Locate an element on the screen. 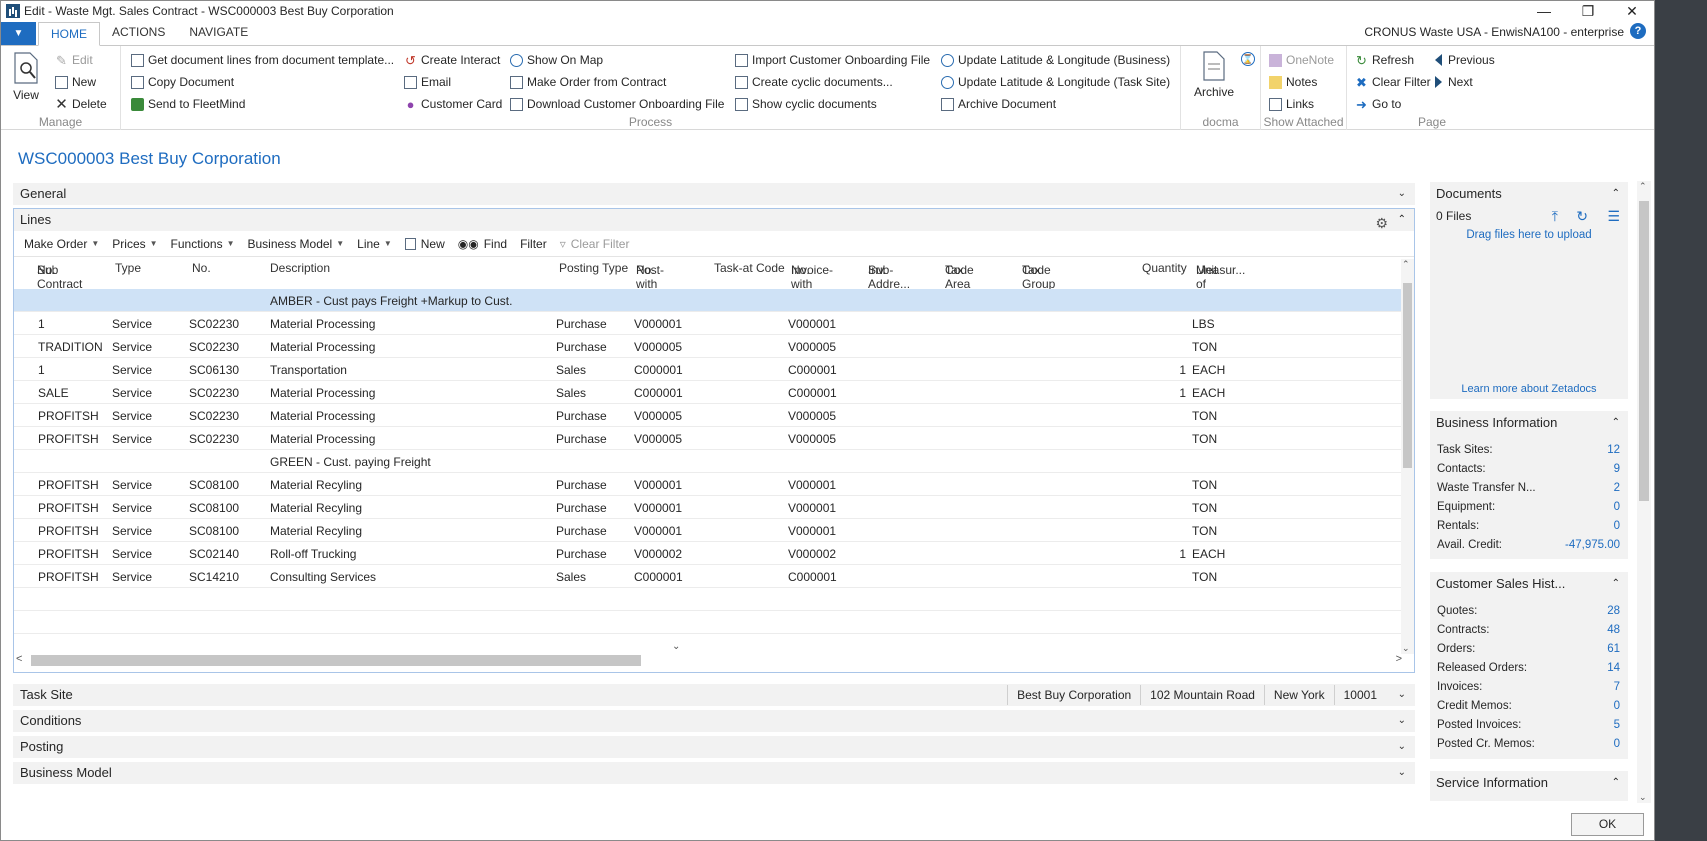 The height and width of the screenshot is (841, 1707). page-vertical-scrollbar: ⌃ ⌄ is located at coordinates (1644, 492).